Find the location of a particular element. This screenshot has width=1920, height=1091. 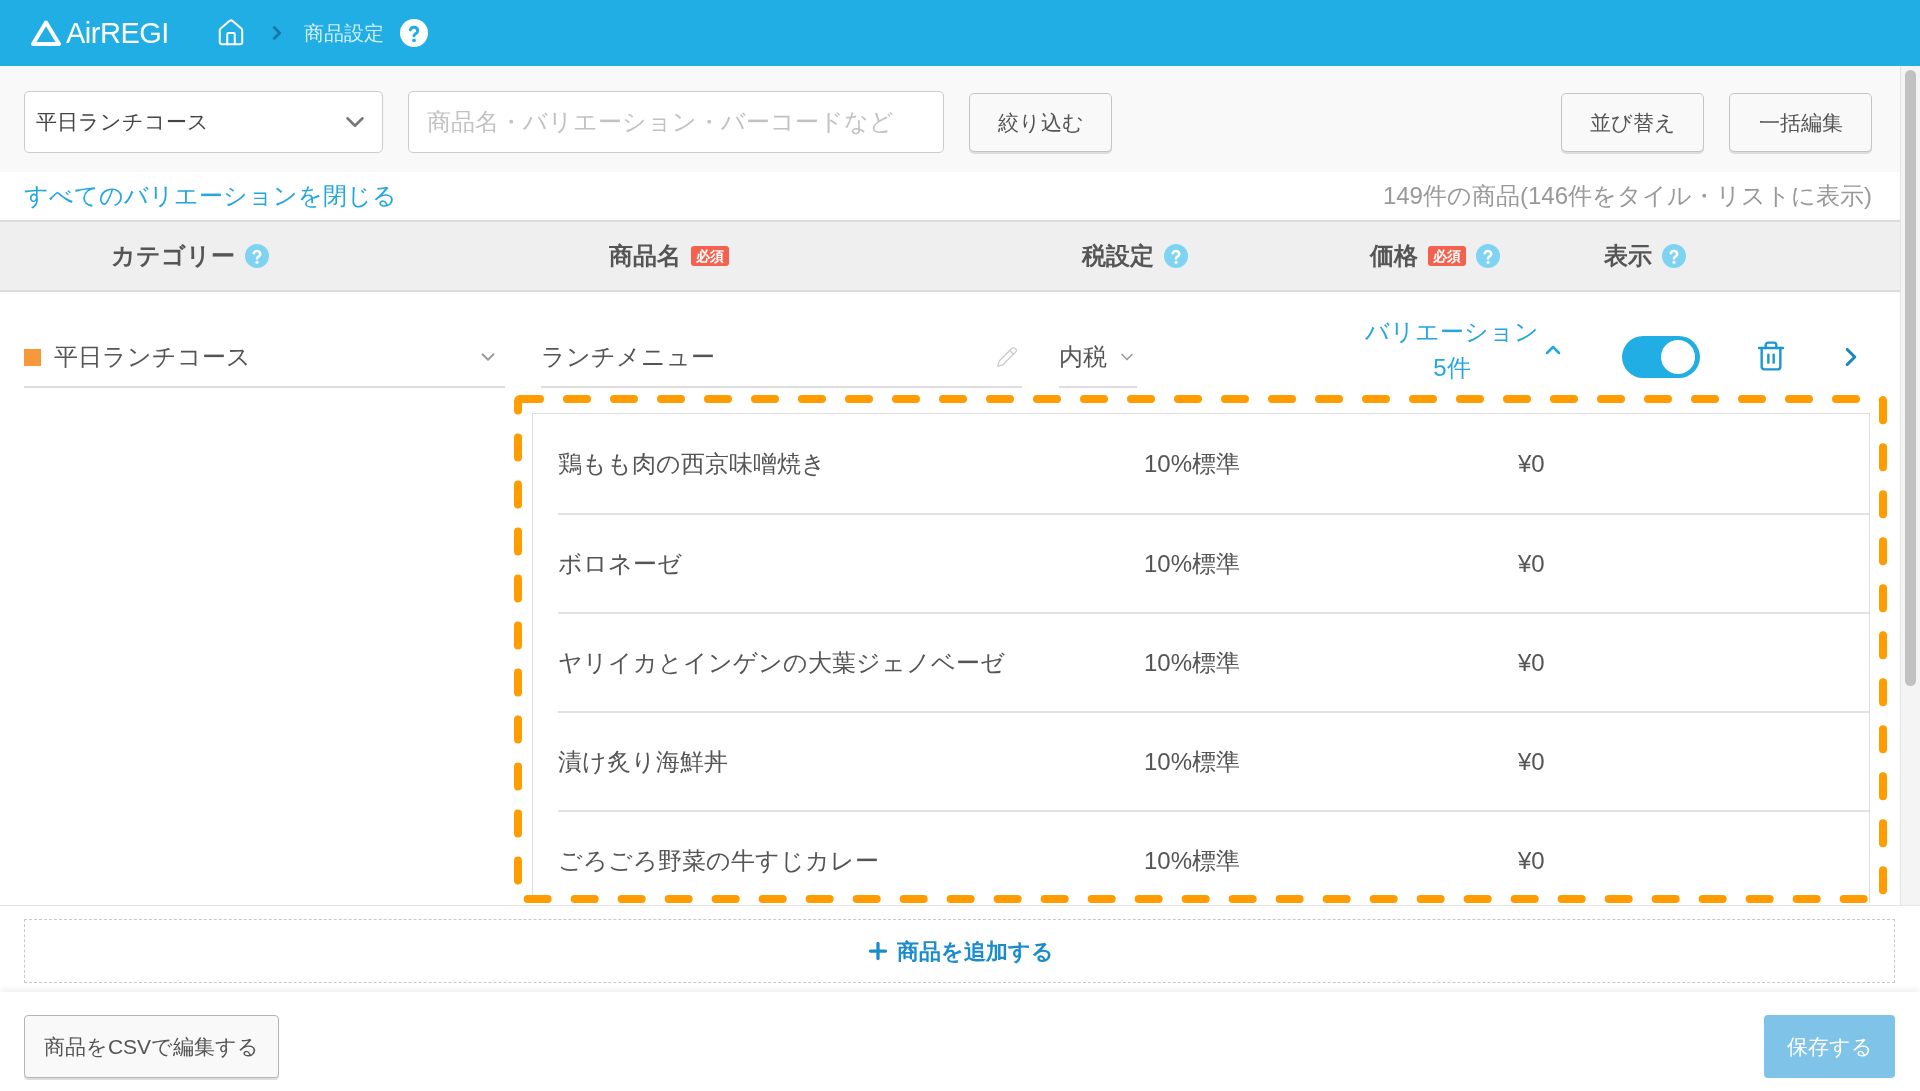

pencil-icon is located at coordinates (1007, 357).